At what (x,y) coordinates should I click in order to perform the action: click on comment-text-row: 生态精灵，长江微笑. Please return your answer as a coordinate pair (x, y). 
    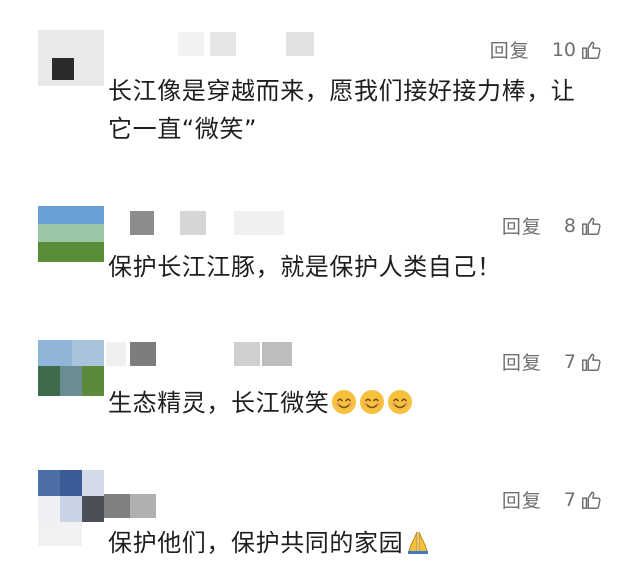
    Looking at the image, I should click on (353, 403).